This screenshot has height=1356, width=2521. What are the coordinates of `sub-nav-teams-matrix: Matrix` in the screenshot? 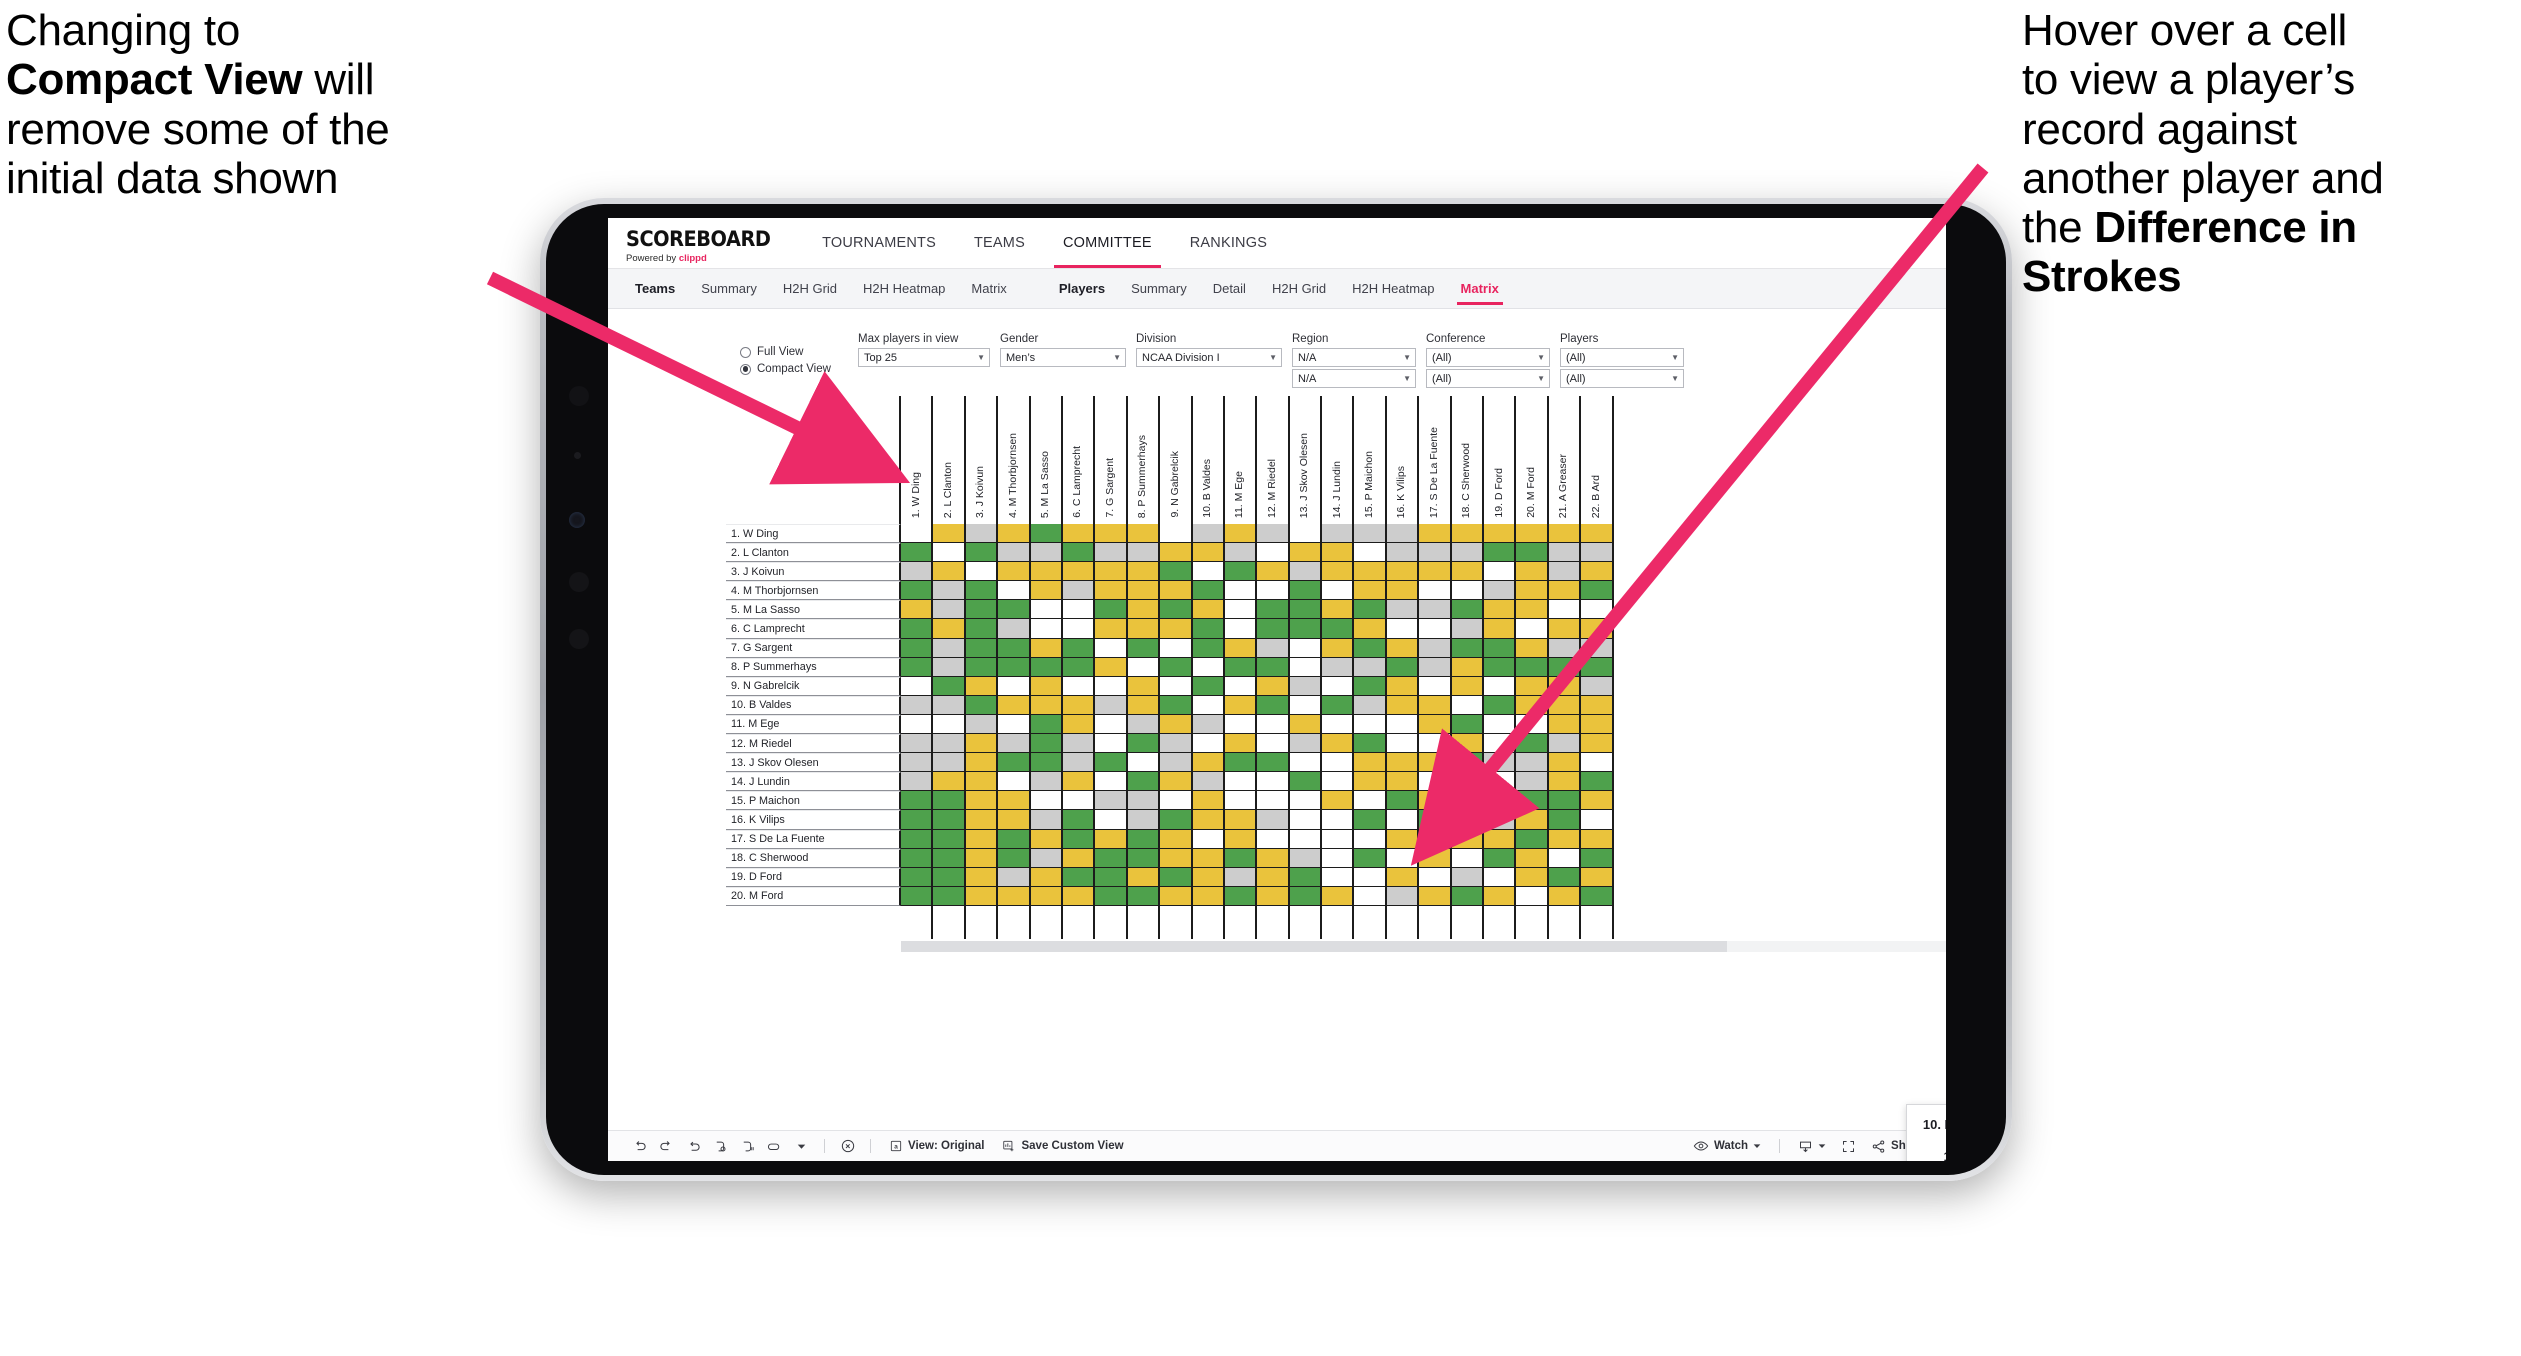 It's located at (988, 289).